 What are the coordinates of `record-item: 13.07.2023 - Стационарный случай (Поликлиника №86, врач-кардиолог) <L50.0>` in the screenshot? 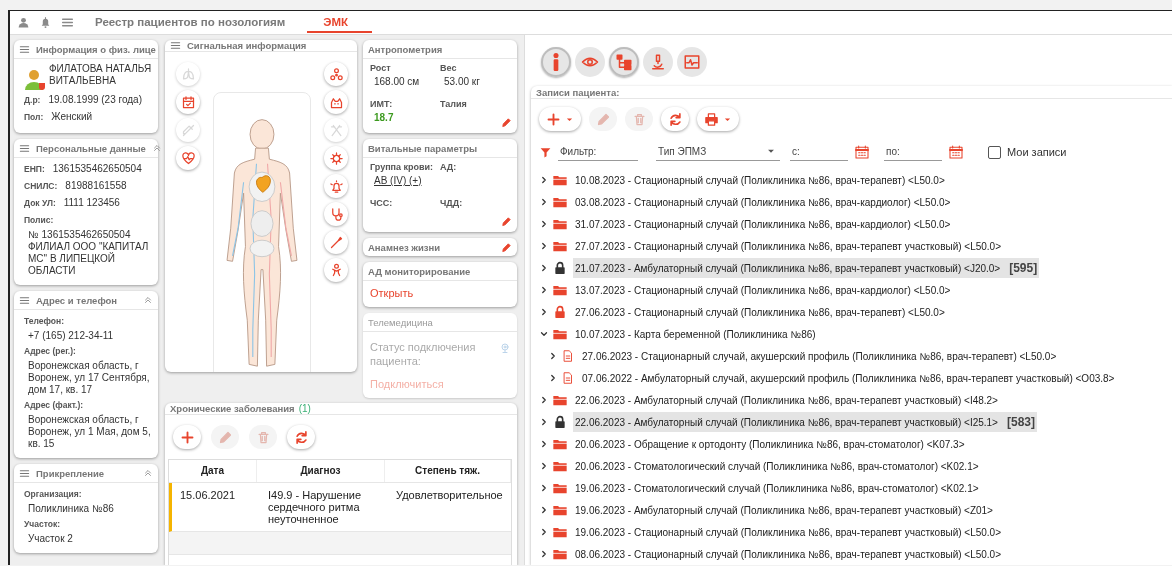 It's located at (763, 290).